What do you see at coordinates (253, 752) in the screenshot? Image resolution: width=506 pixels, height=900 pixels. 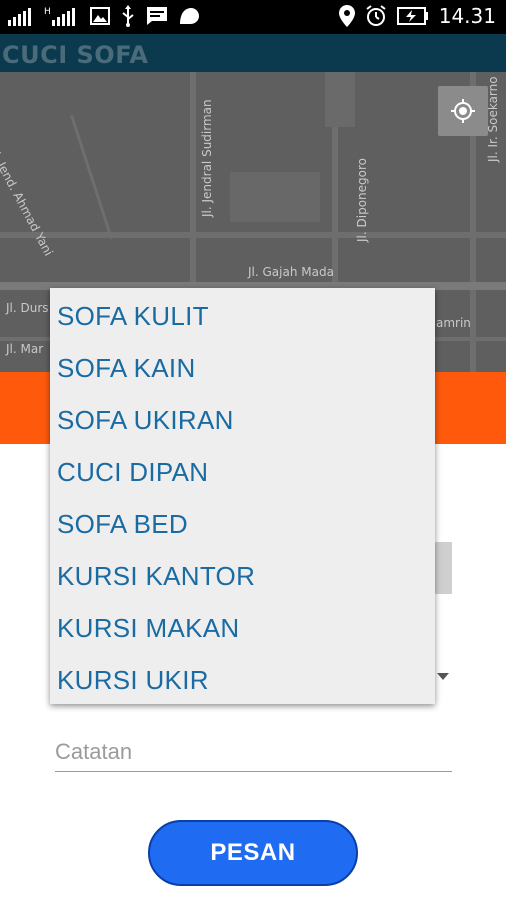 I see `note-input` at bounding box center [253, 752].